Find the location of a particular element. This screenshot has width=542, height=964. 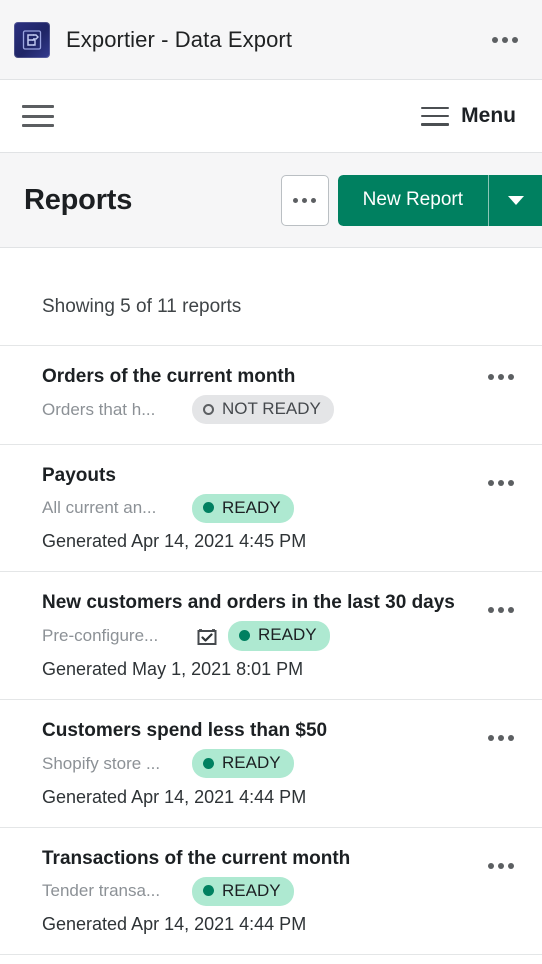

exportier-logo-icon is located at coordinates (32, 39).